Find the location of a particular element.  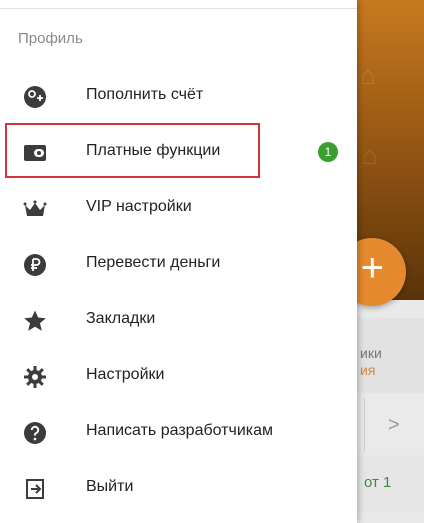

menu-item-contact-developers: Написать разработчикам is located at coordinates (178, 432).